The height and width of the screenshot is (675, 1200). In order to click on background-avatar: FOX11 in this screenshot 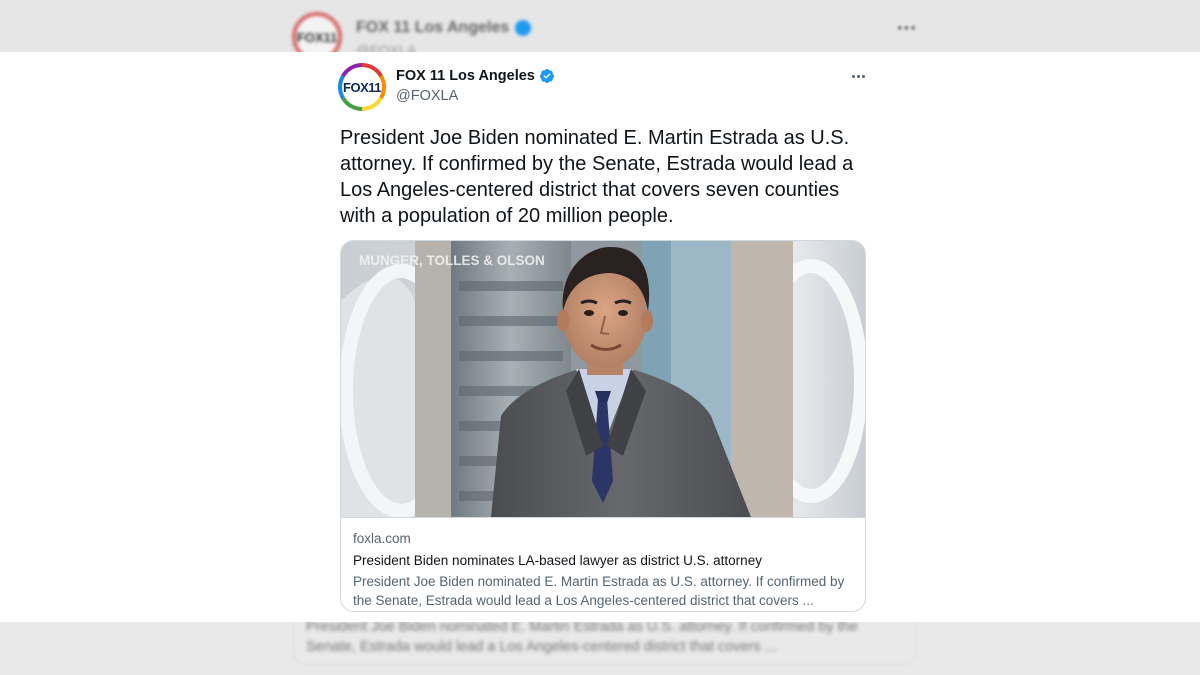, I will do `click(317, 32)`.